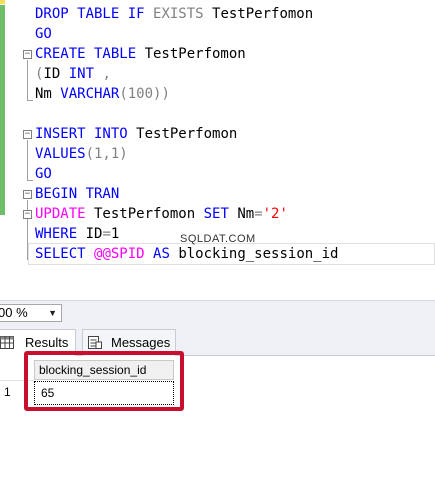  I want to click on code-line: INSERT INTO TestPerfomon, so click(136, 134).